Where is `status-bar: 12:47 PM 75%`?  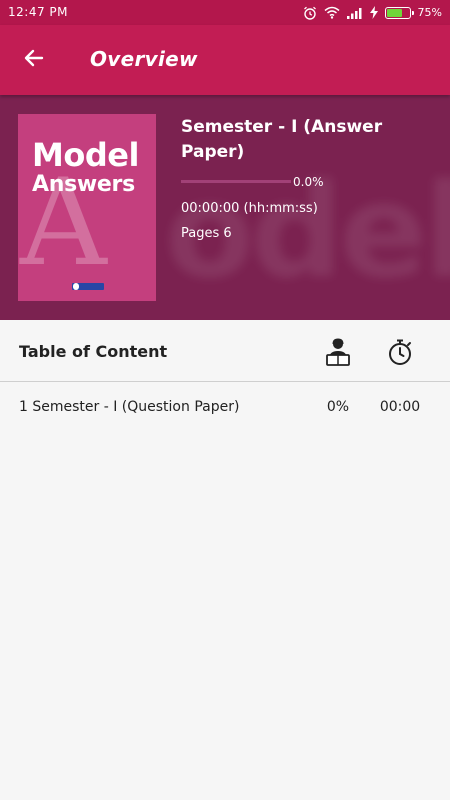 status-bar: 12:47 PM 75% is located at coordinates (225, 12).